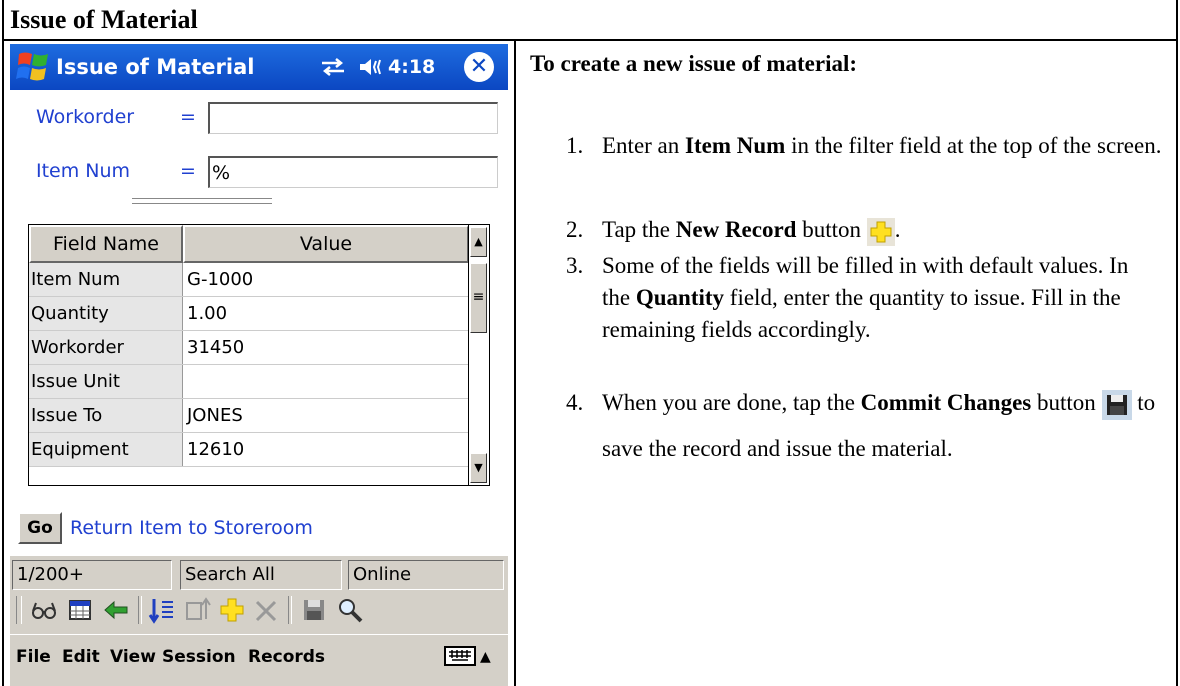 The height and width of the screenshot is (686, 1180). Describe the element at coordinates (326, 347) in the screenshot. I see `value-cell: 31450` at that location.